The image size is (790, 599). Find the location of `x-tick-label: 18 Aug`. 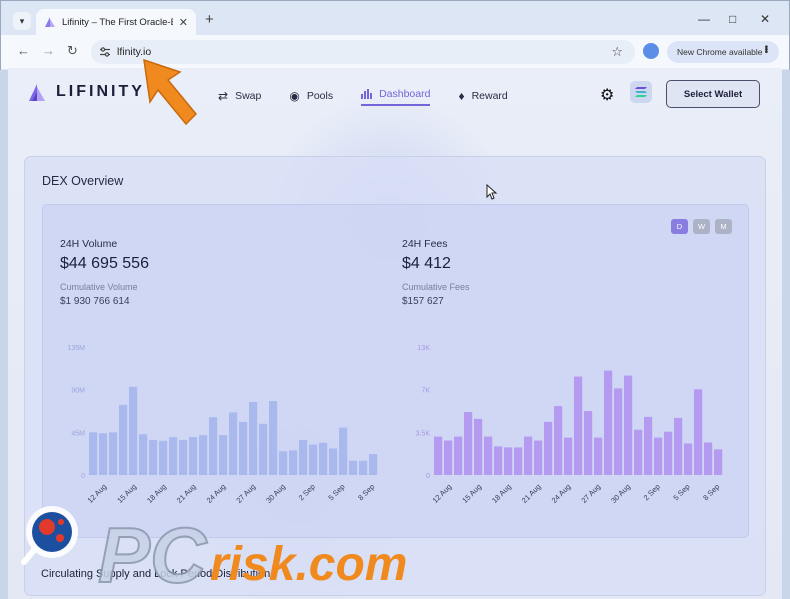

x-tick-label: 18 Aug is located at coordinates (501, 493).